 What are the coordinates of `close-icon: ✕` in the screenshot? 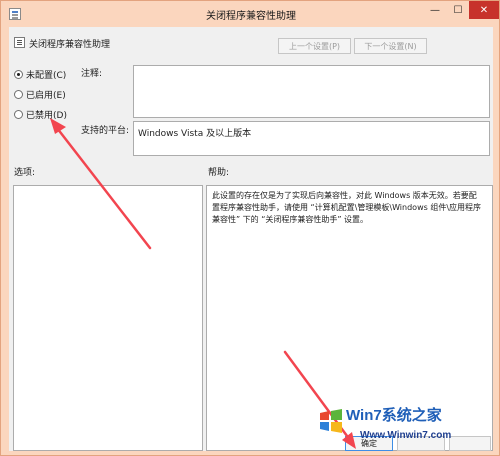 It's located at (484, 10).